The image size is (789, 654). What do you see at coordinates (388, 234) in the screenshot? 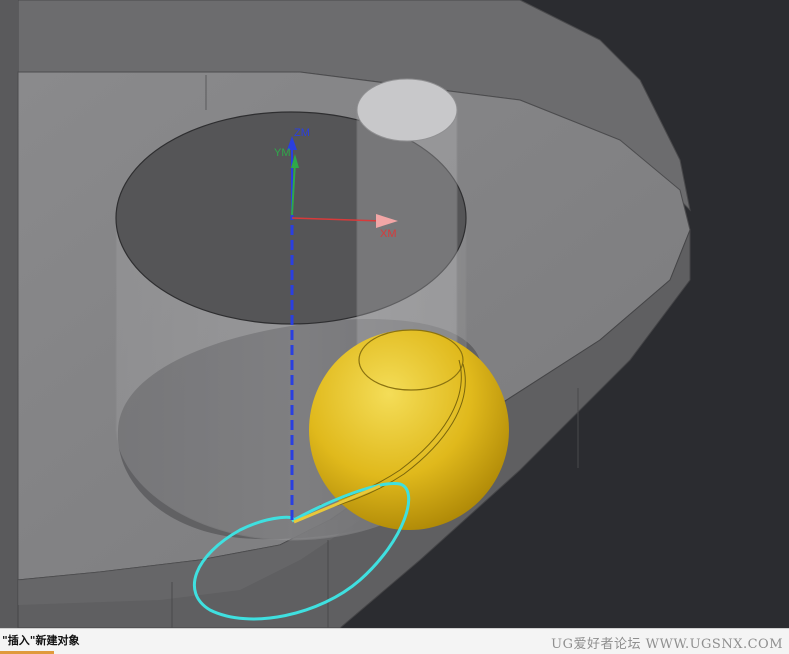
I see `x-axis-label: XM` at bounding box center [388, 234].